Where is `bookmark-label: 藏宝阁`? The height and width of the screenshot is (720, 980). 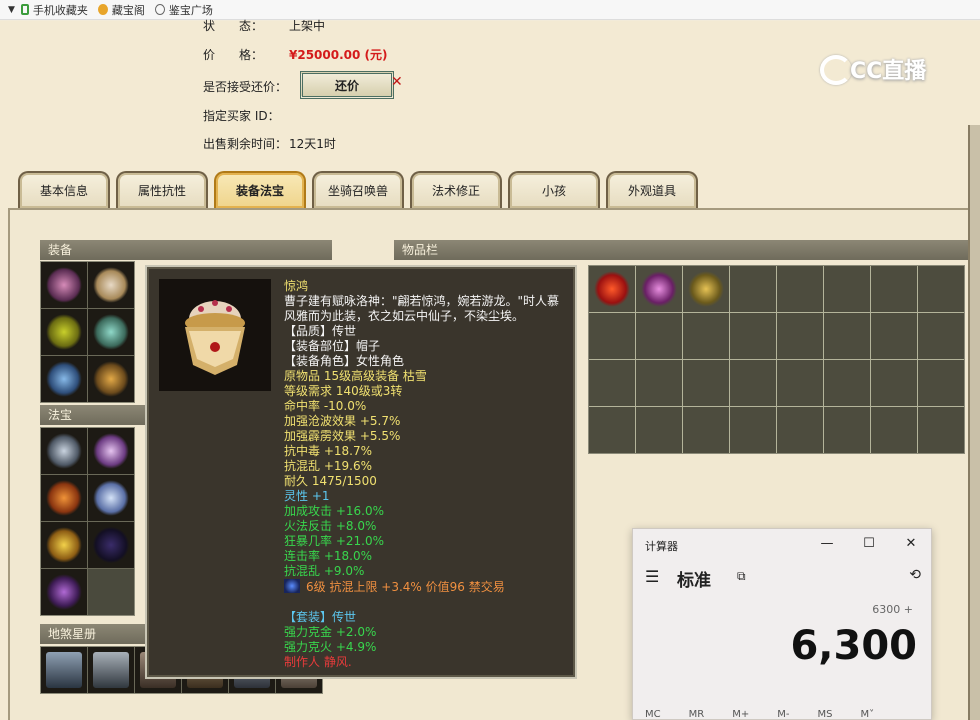
bookmark-label: 藏宝阁 is located at coordinates (128, 10).